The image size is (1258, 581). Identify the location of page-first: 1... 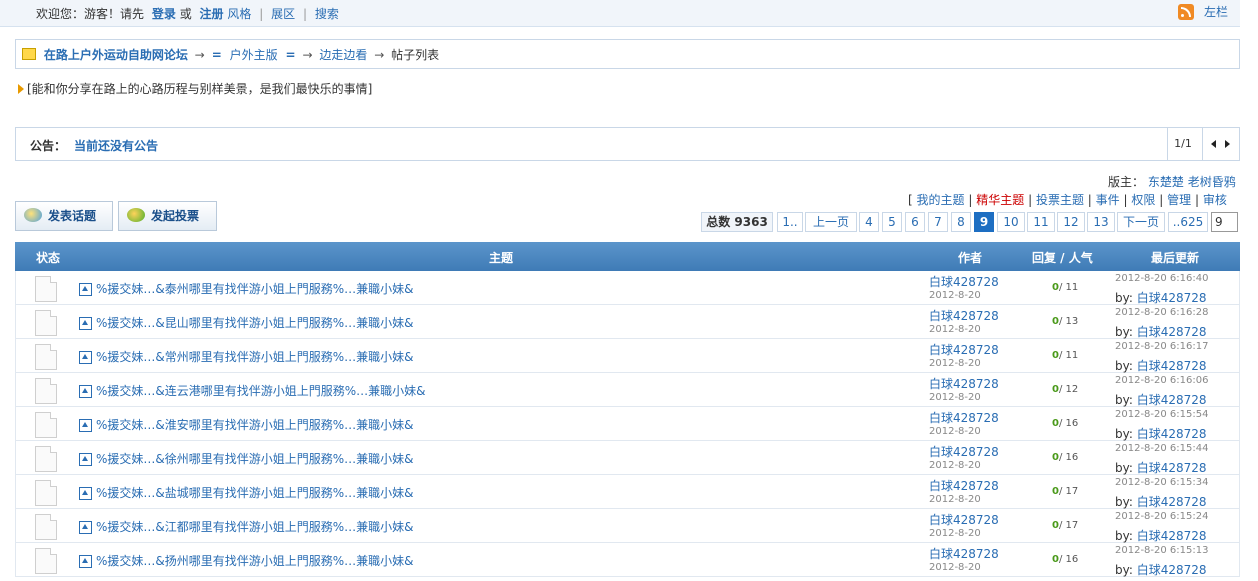
(790, 222).